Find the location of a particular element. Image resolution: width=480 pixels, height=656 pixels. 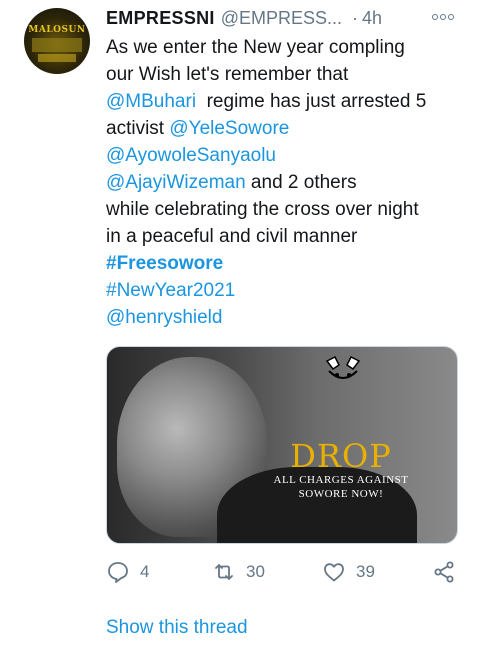

retweet-button: 30 is located at coordinates (238, 572).